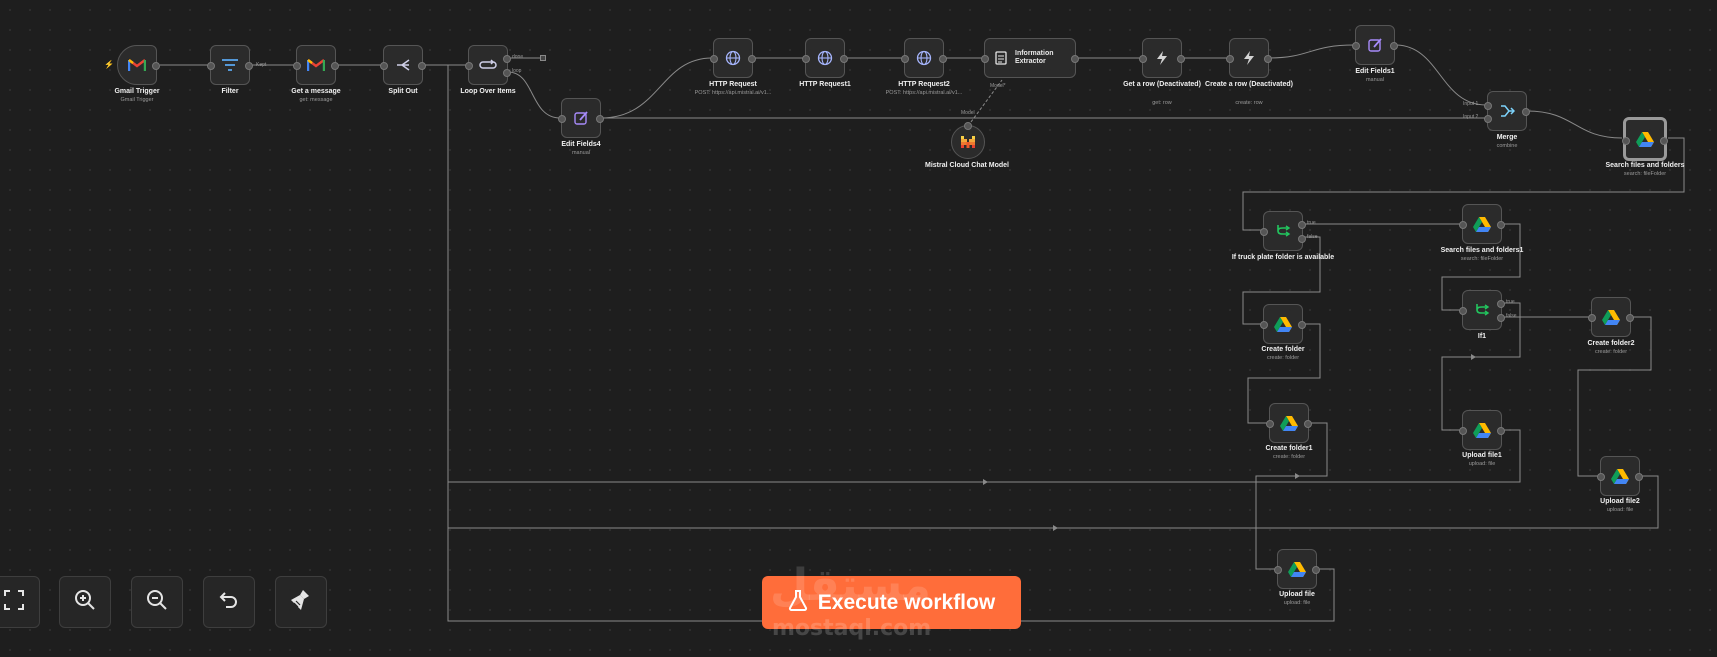 The image size is (1717, 657). What do you see at coordinates (137, 100) in the screenshot?
I see `node-sublabel: Gmail Trigger` at bounding box center [137, 100].